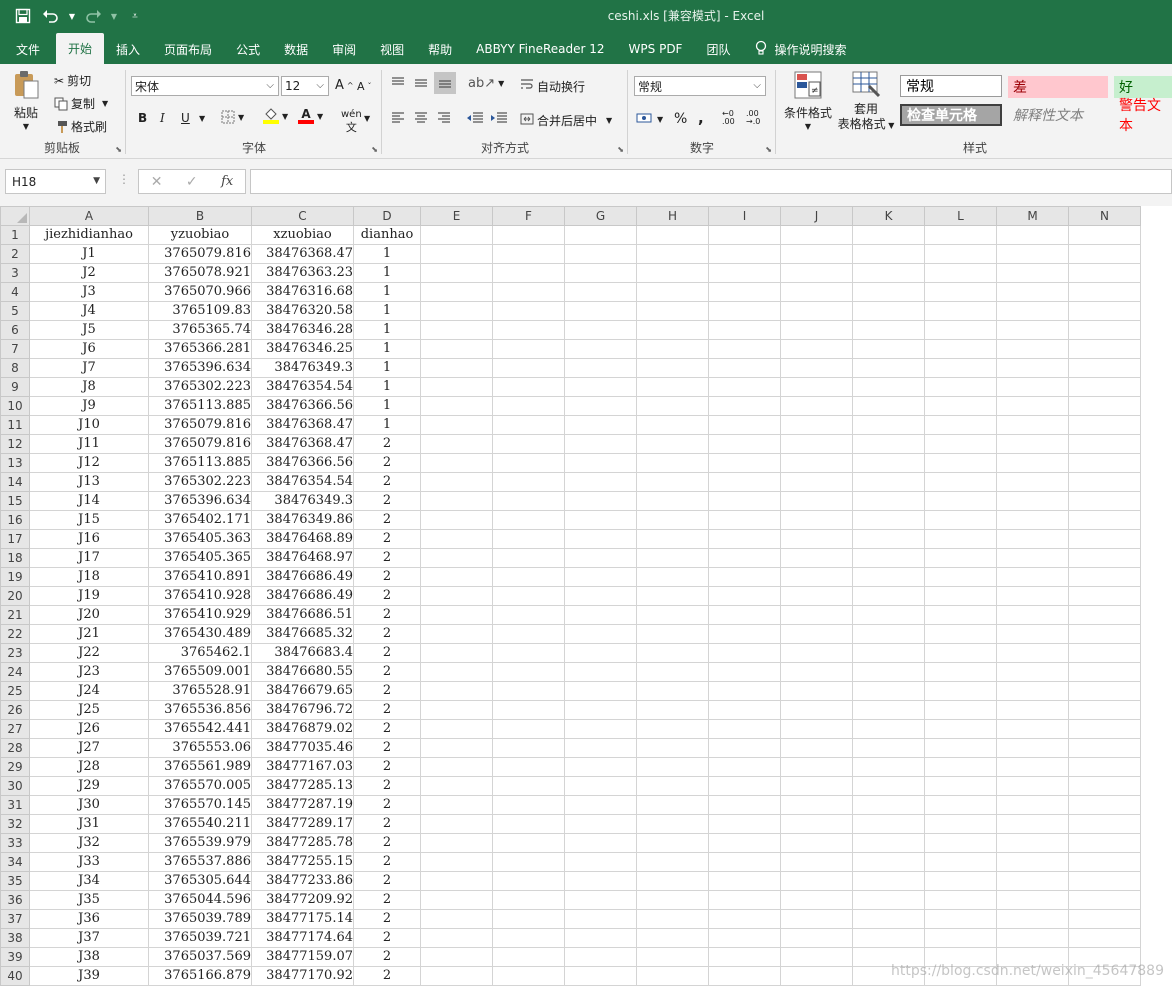 The height and width of the screenshot is (989, 1172). I want to click on borders-button: ▼, so click(232, 117).